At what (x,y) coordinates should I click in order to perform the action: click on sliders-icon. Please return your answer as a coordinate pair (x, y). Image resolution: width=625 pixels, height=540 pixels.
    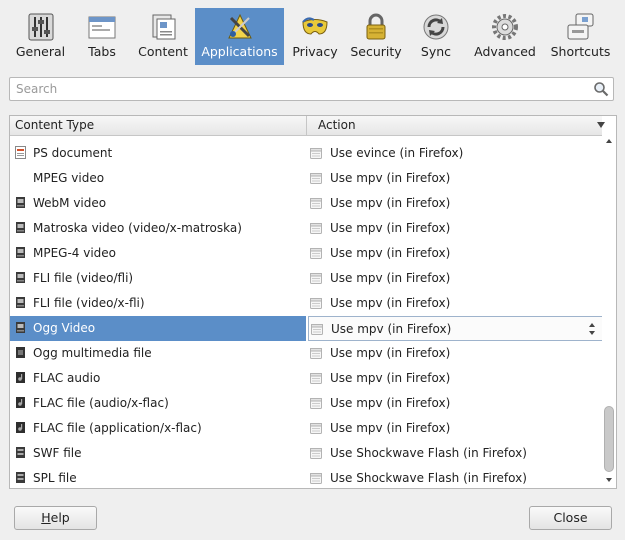
    Looking at the image, I should click on (40, 27).